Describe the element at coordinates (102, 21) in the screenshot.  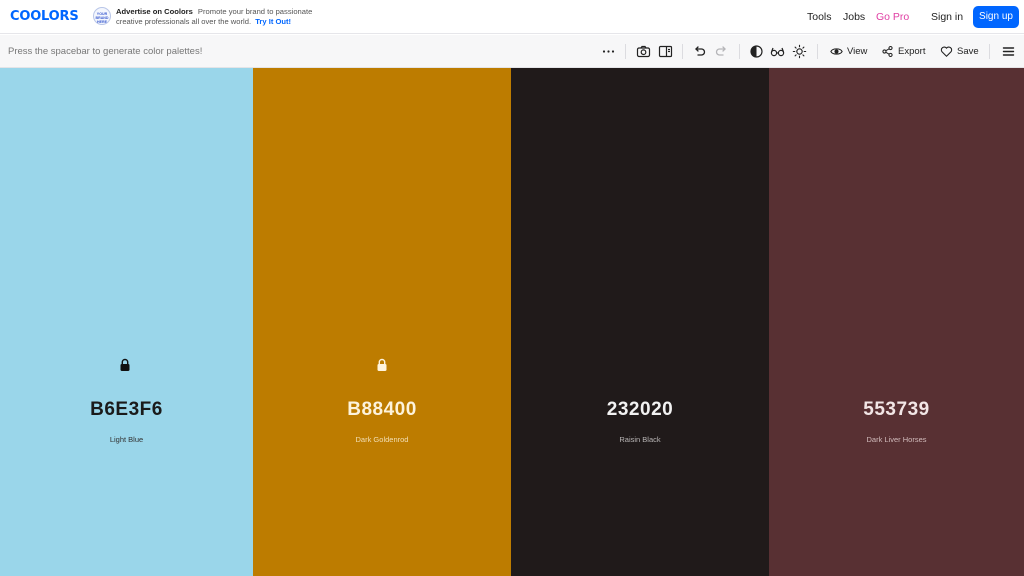
I see `ad-badge-line: HERE` at that location.